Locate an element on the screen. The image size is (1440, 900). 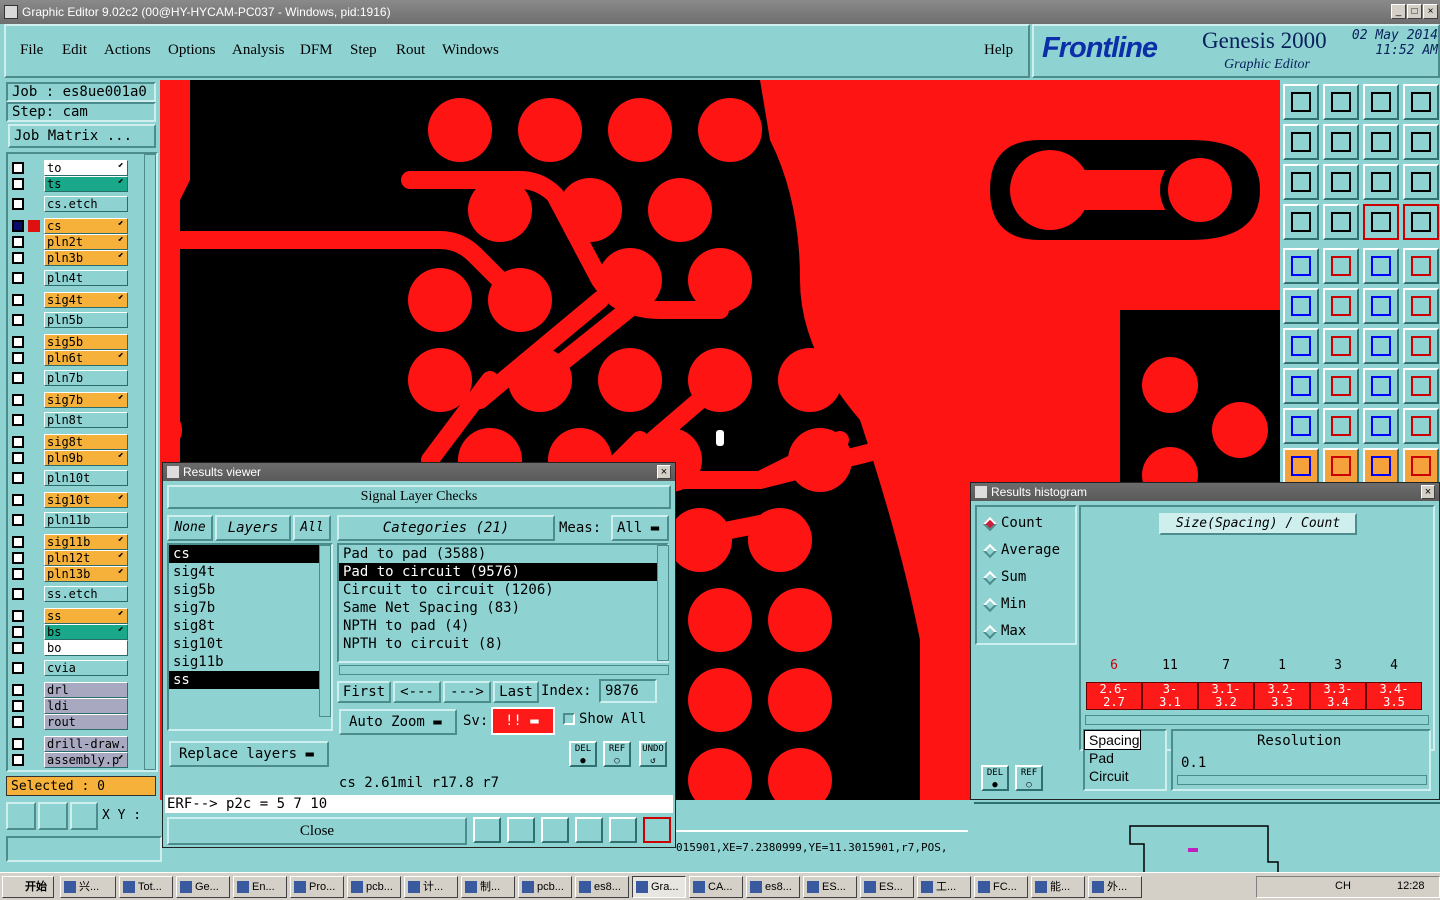
one-to-one-icon is located at coordinates (1381, 182).